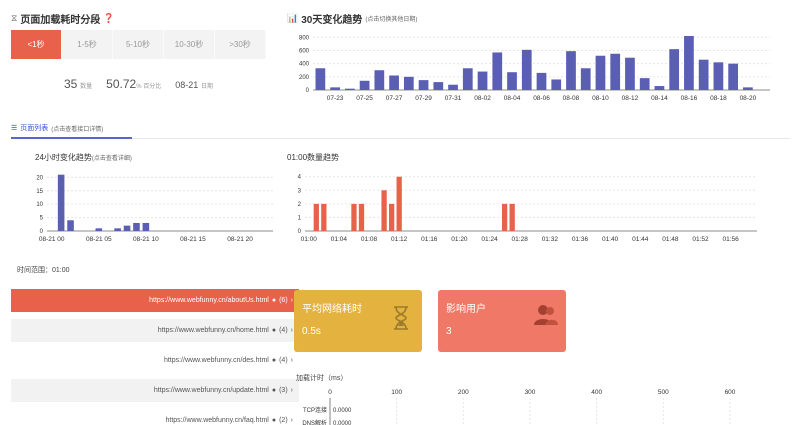 The height and width of the screenshot is (425, 800). What do you see at coordinates (463, 392) in the screenshot?
I see `x-tick-label: 200` at bounding box center [463, 392].